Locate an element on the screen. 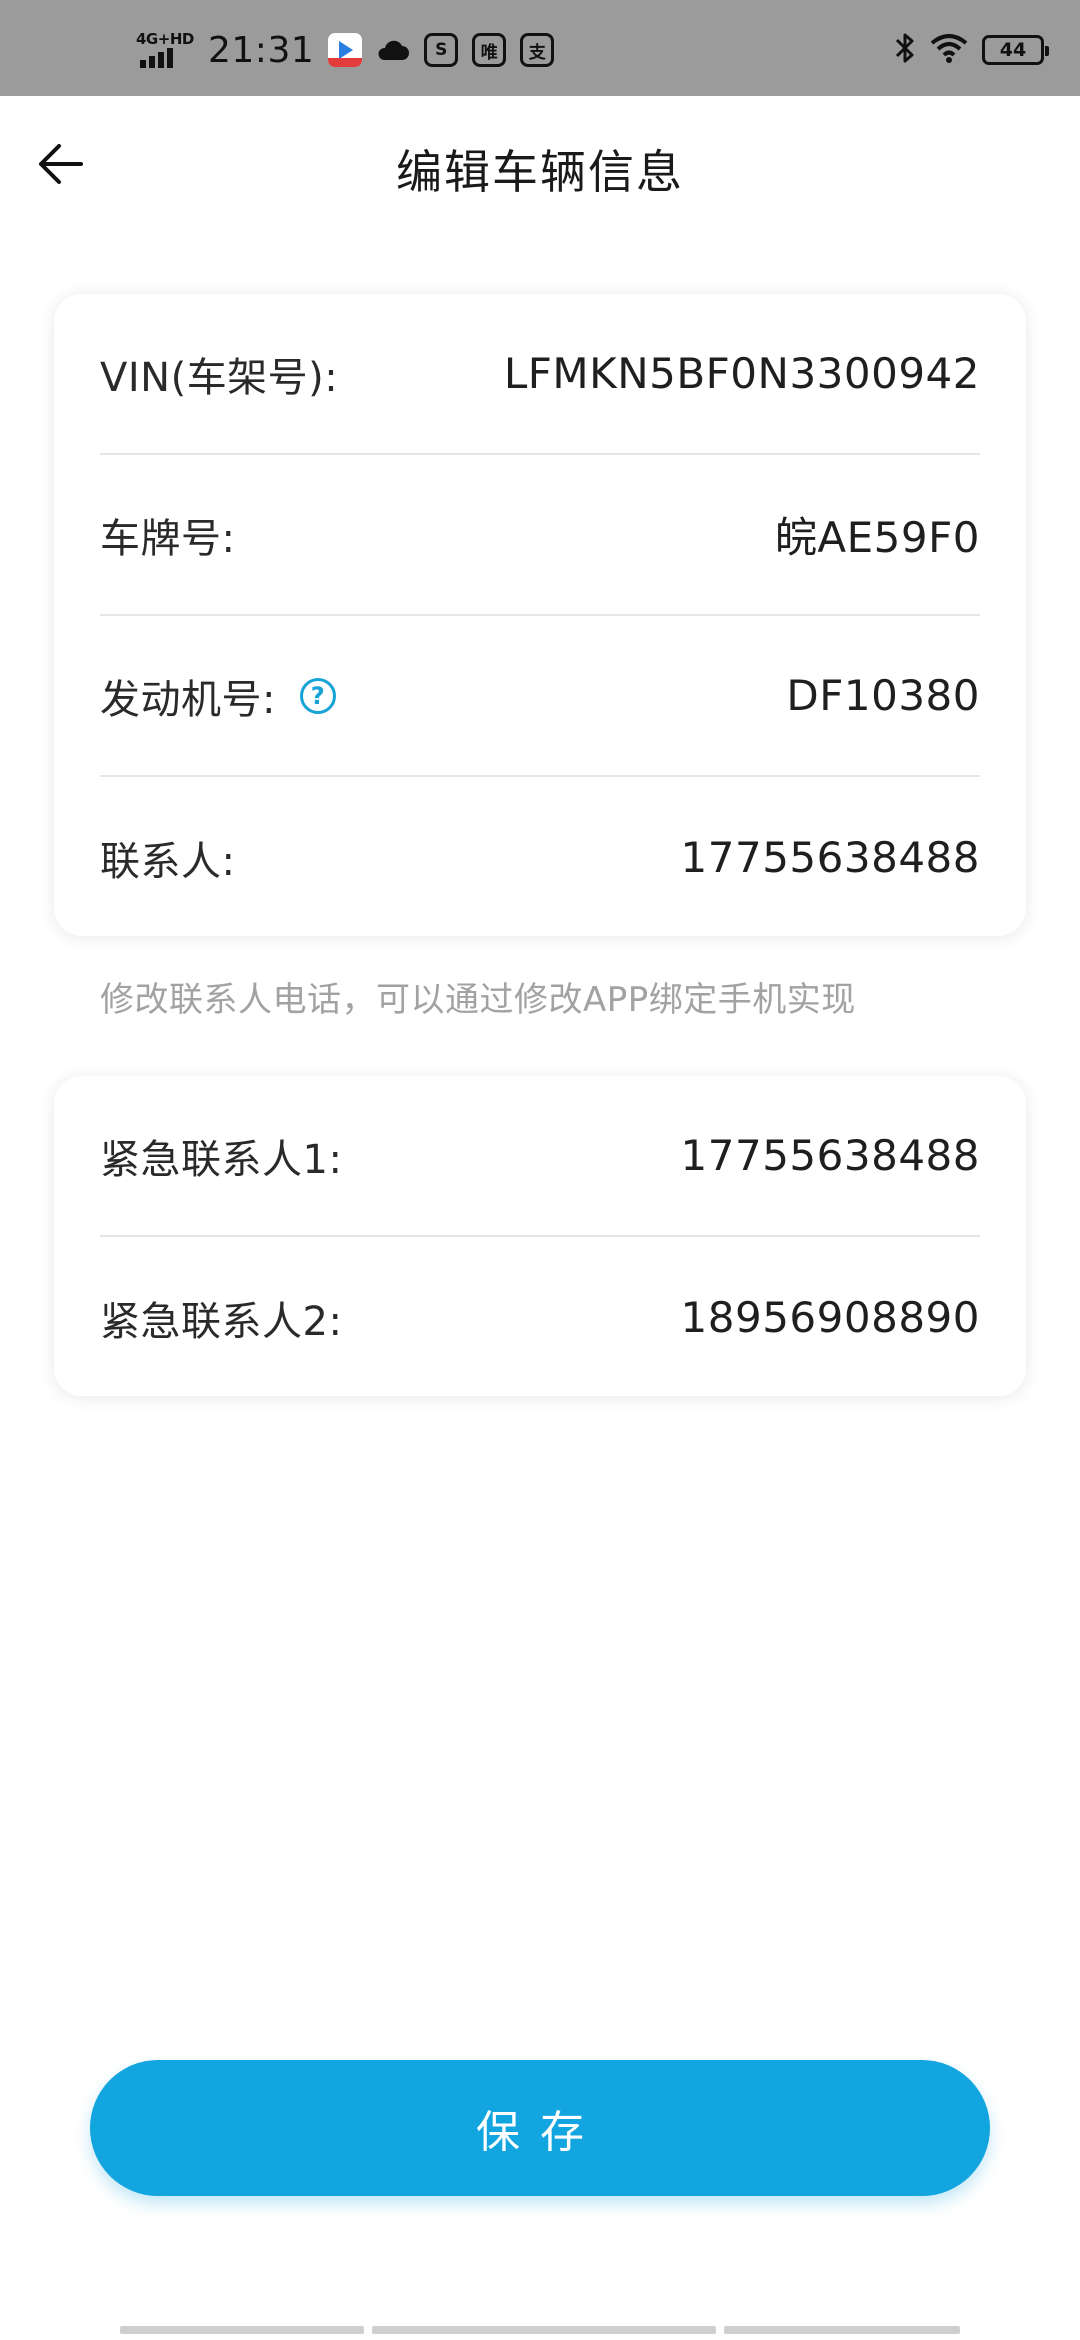 The height and width of the screenshot is (2340, 1080). navigation-bar is located at coordinates (540, 2330).